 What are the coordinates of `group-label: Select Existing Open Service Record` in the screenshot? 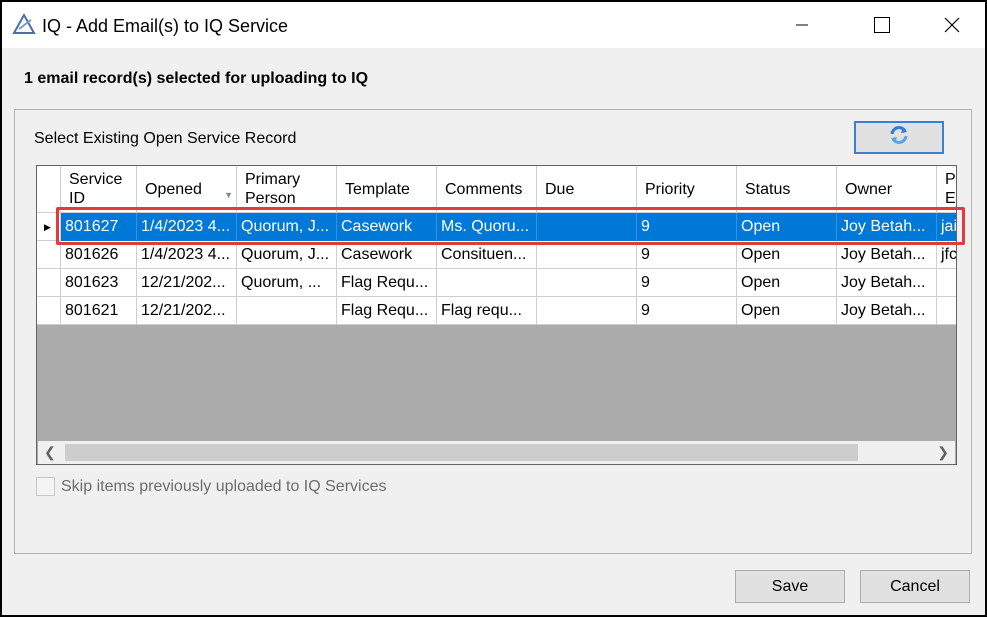 It's located at (165, 138).